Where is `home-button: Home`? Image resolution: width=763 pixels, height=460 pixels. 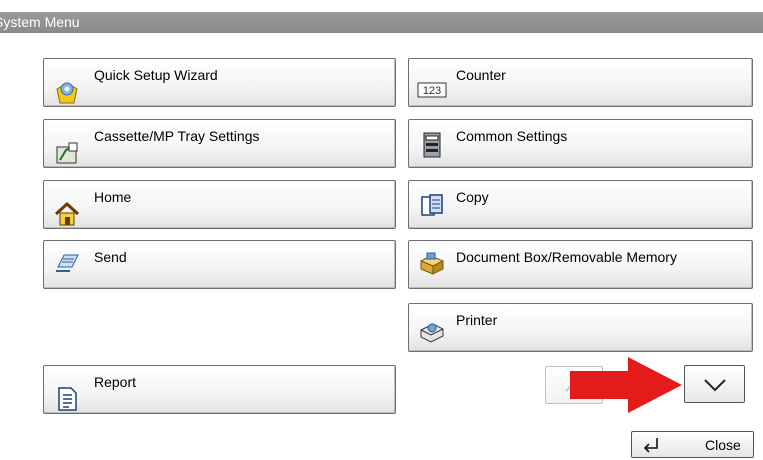 home-button: Home is located at coordinates (219, 204).